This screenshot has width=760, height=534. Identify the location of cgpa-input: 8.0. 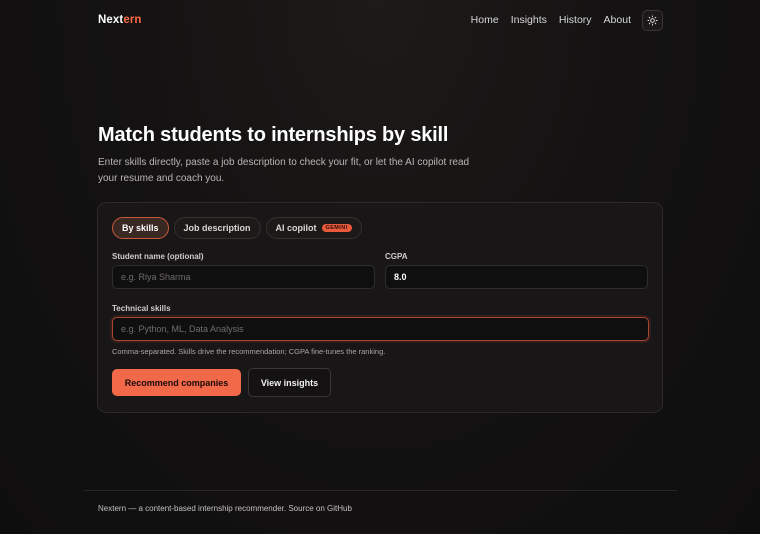
(516, 277).